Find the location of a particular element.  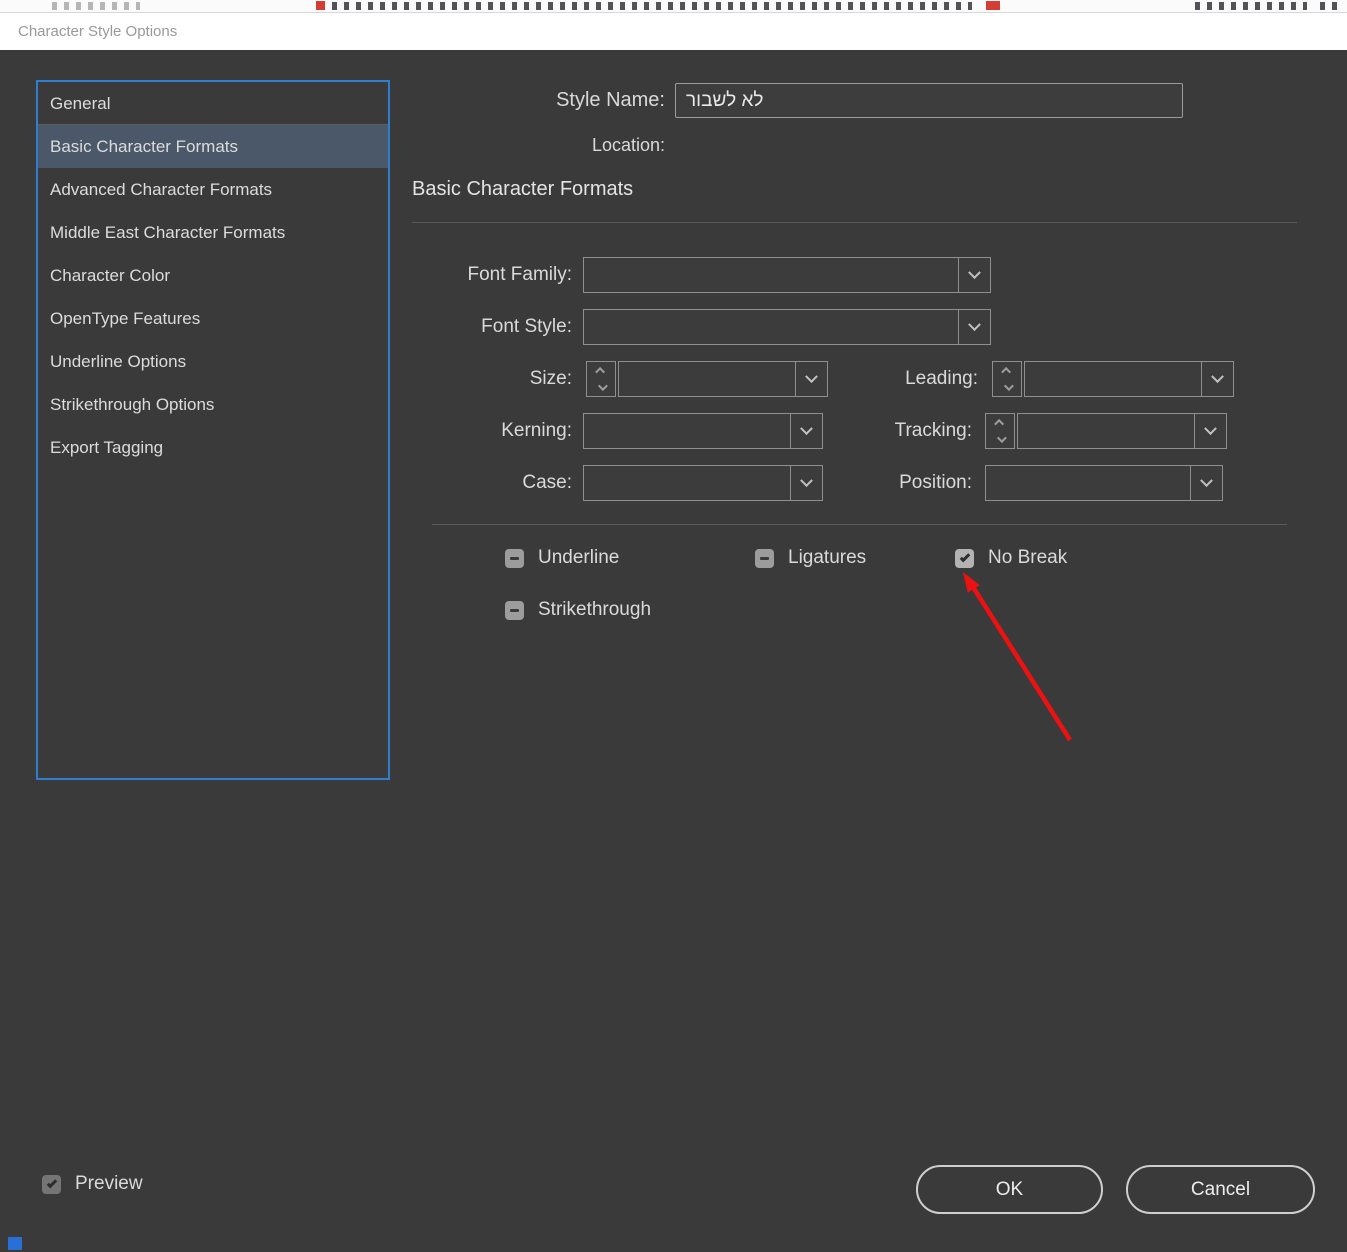

window-title: Character Style Options is located at coordinates (98, 31).